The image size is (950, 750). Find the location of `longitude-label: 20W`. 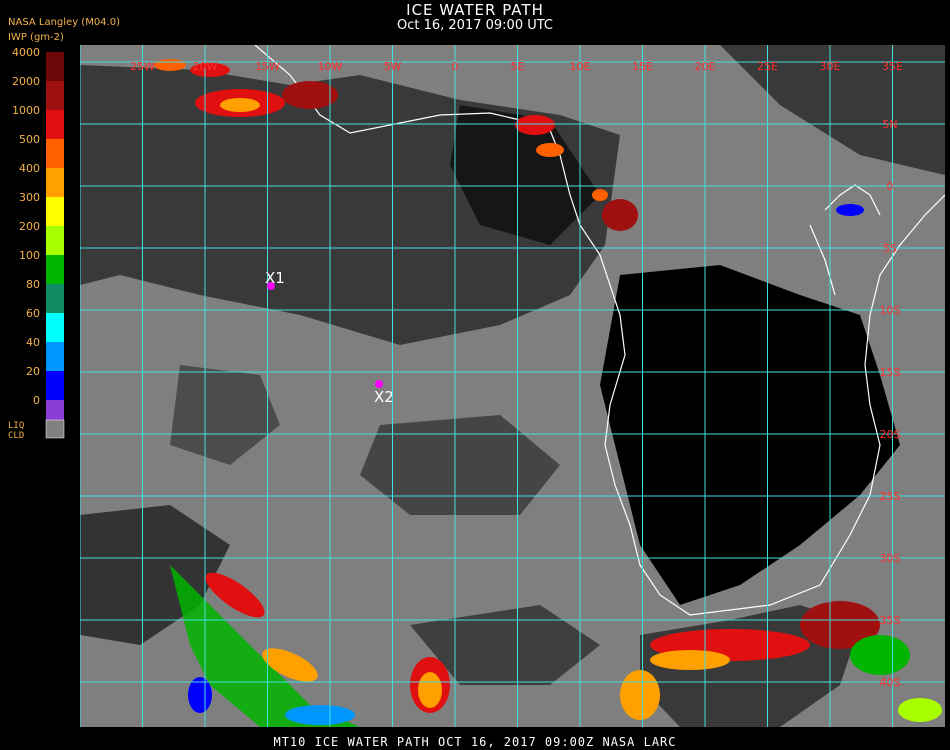

longitude-label: 20W is located at coordinates (205, 66).